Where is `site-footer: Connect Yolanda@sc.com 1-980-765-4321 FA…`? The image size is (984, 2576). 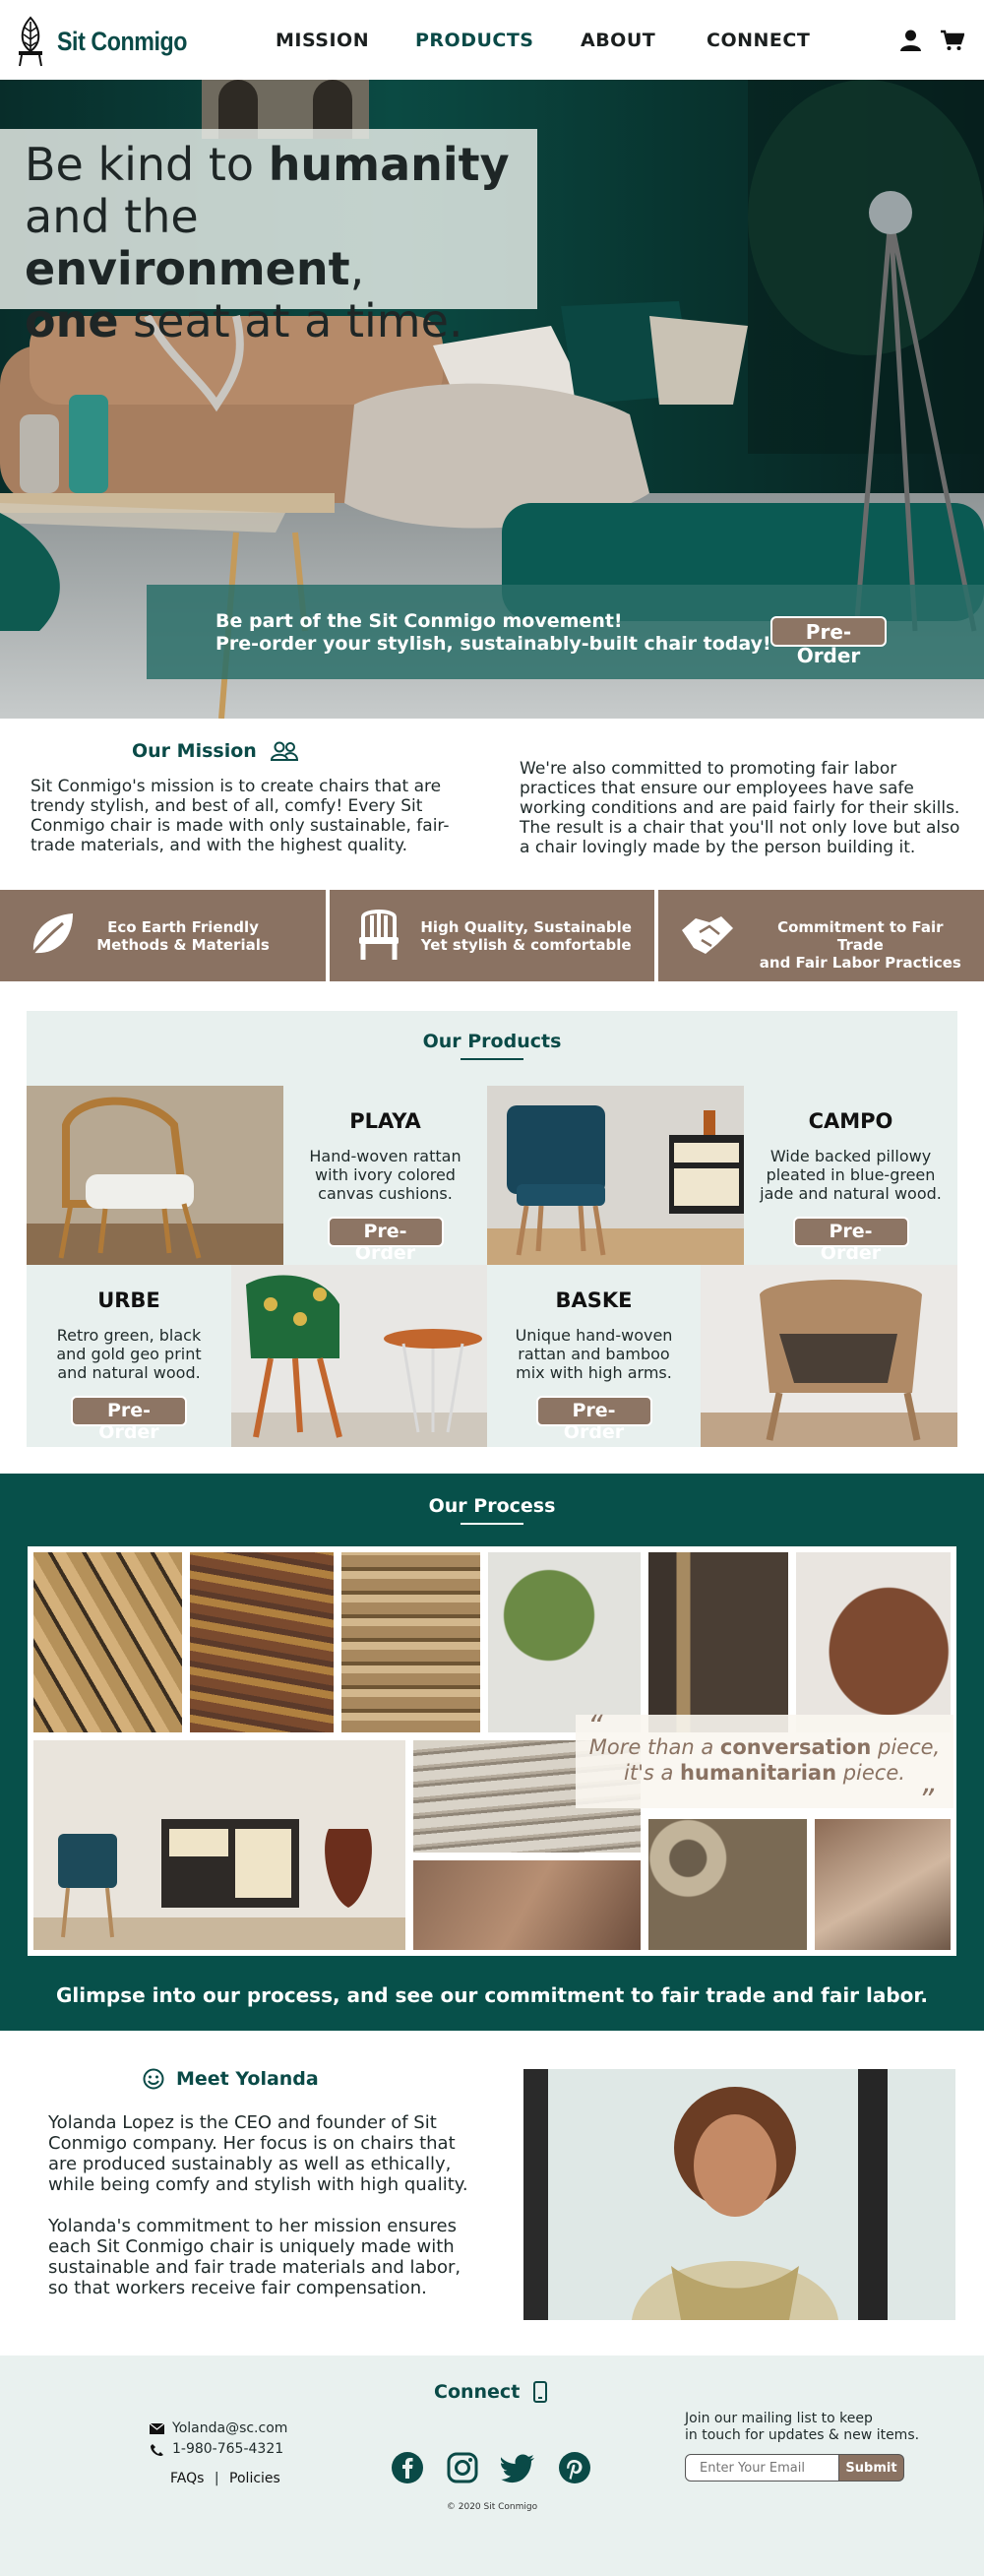
site-footer: Connect Yolanda@sc.com 1-980-765-4321 FA… is located at coordinates (492, 2466).